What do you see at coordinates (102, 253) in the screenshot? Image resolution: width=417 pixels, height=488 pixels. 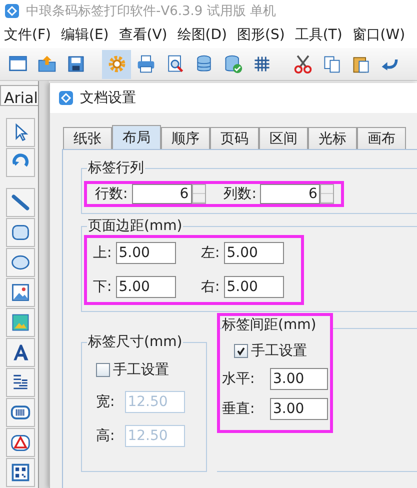 I see `field-label: 上:` at bounding box center [102, 253].